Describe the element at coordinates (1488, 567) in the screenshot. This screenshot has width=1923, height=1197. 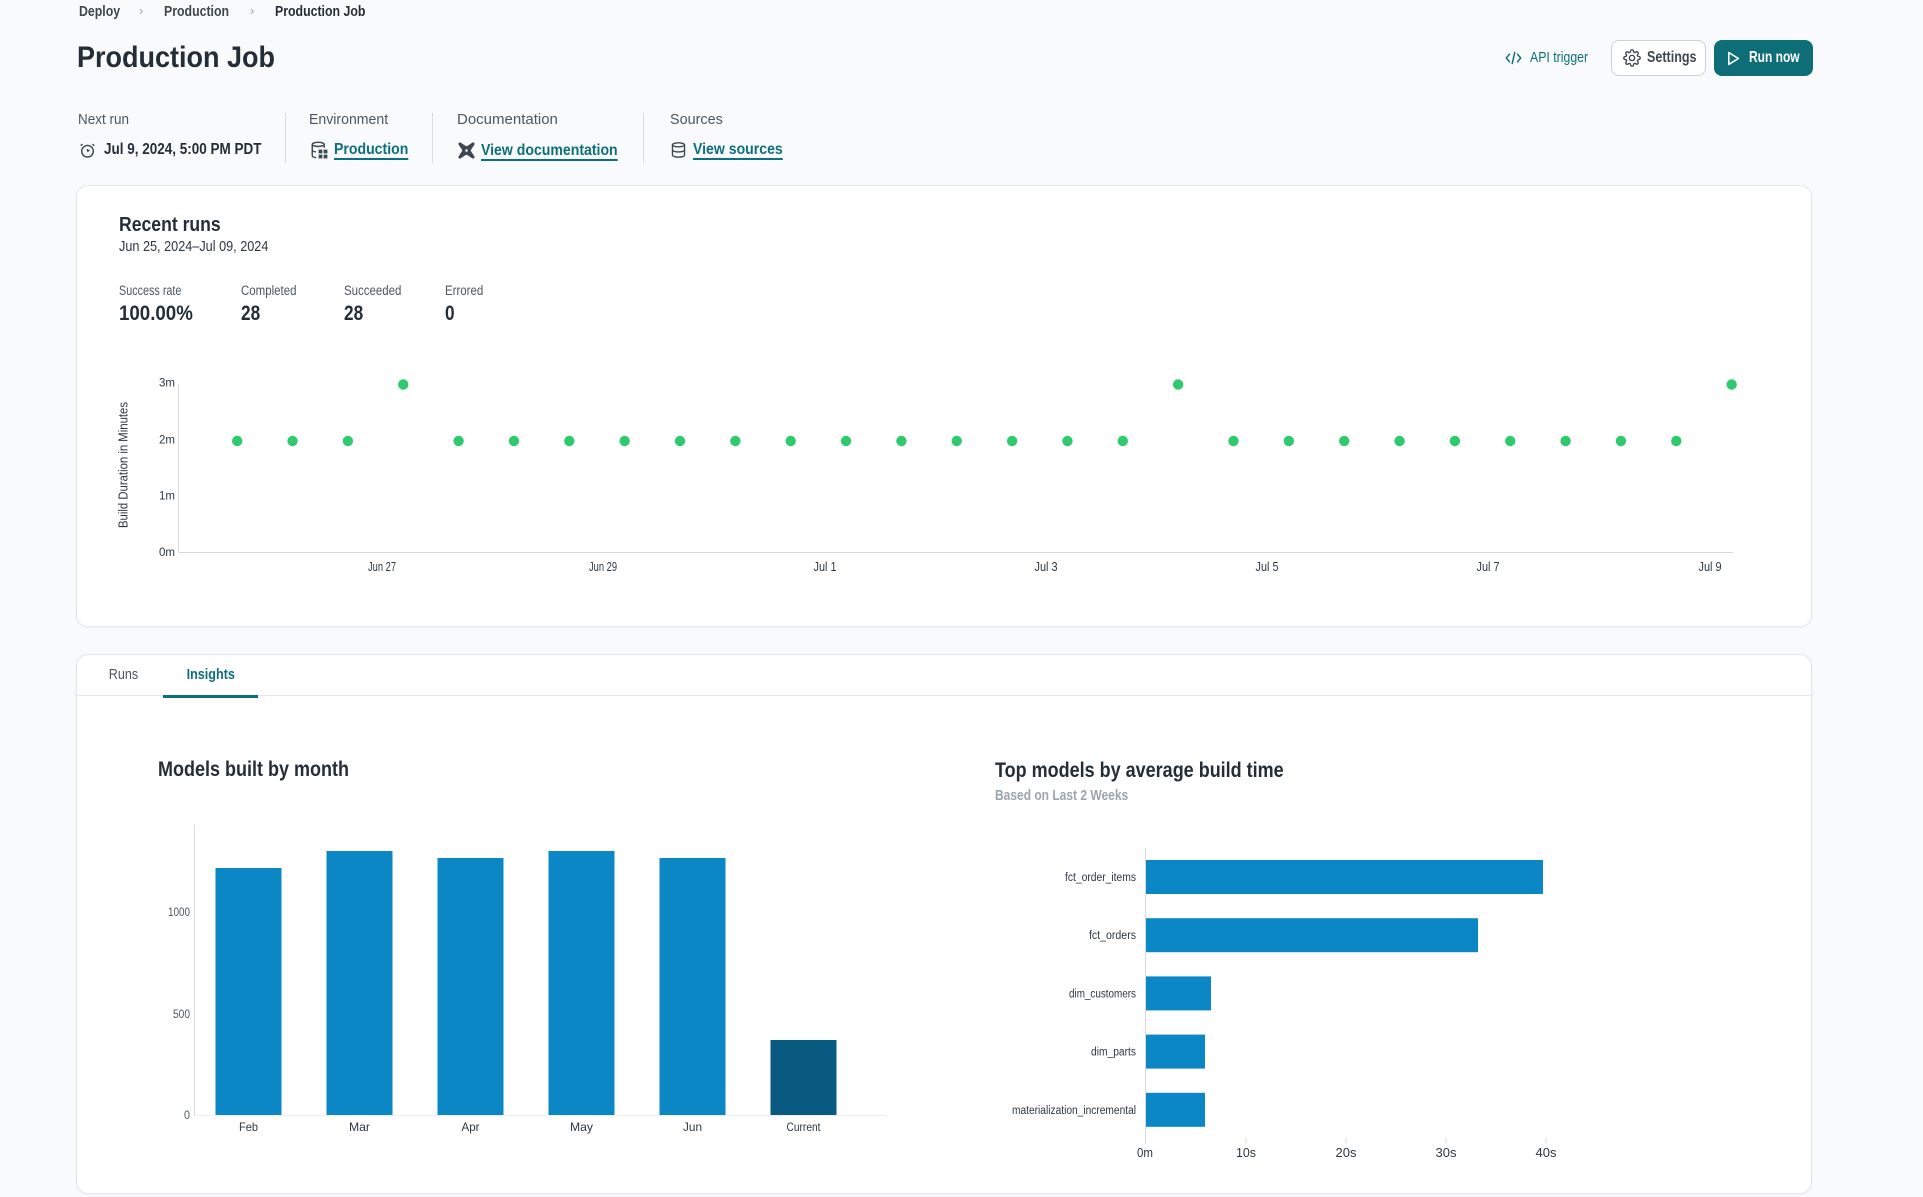
I see `svg-text: Jul 7` at that location.